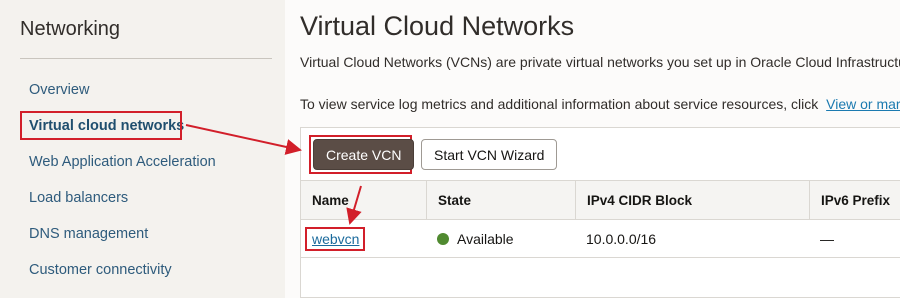 The height and width of the screenshot is (298, 900). Describe the element at coordinates (621, 238) in the screenshot. I see `vcn-ipv4-cell: 10.0.0.0/16` at that location.